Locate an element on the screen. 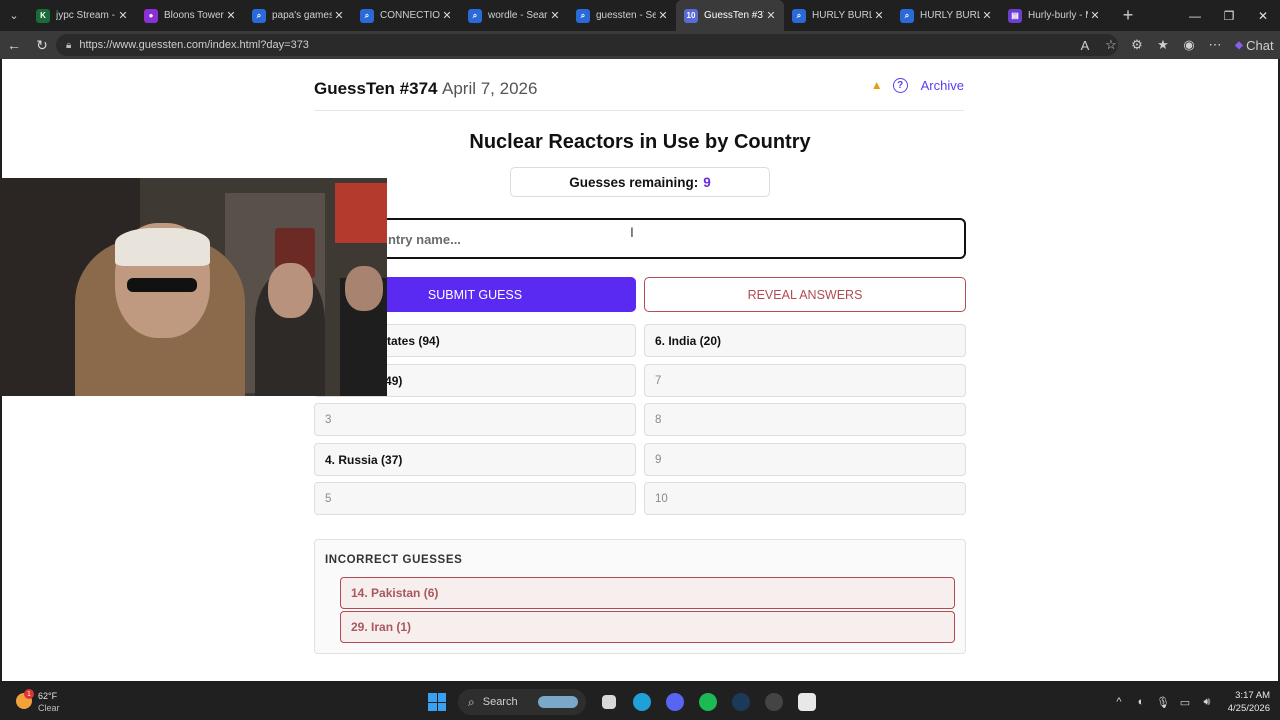  country-input is located at coordinates (628, 239).